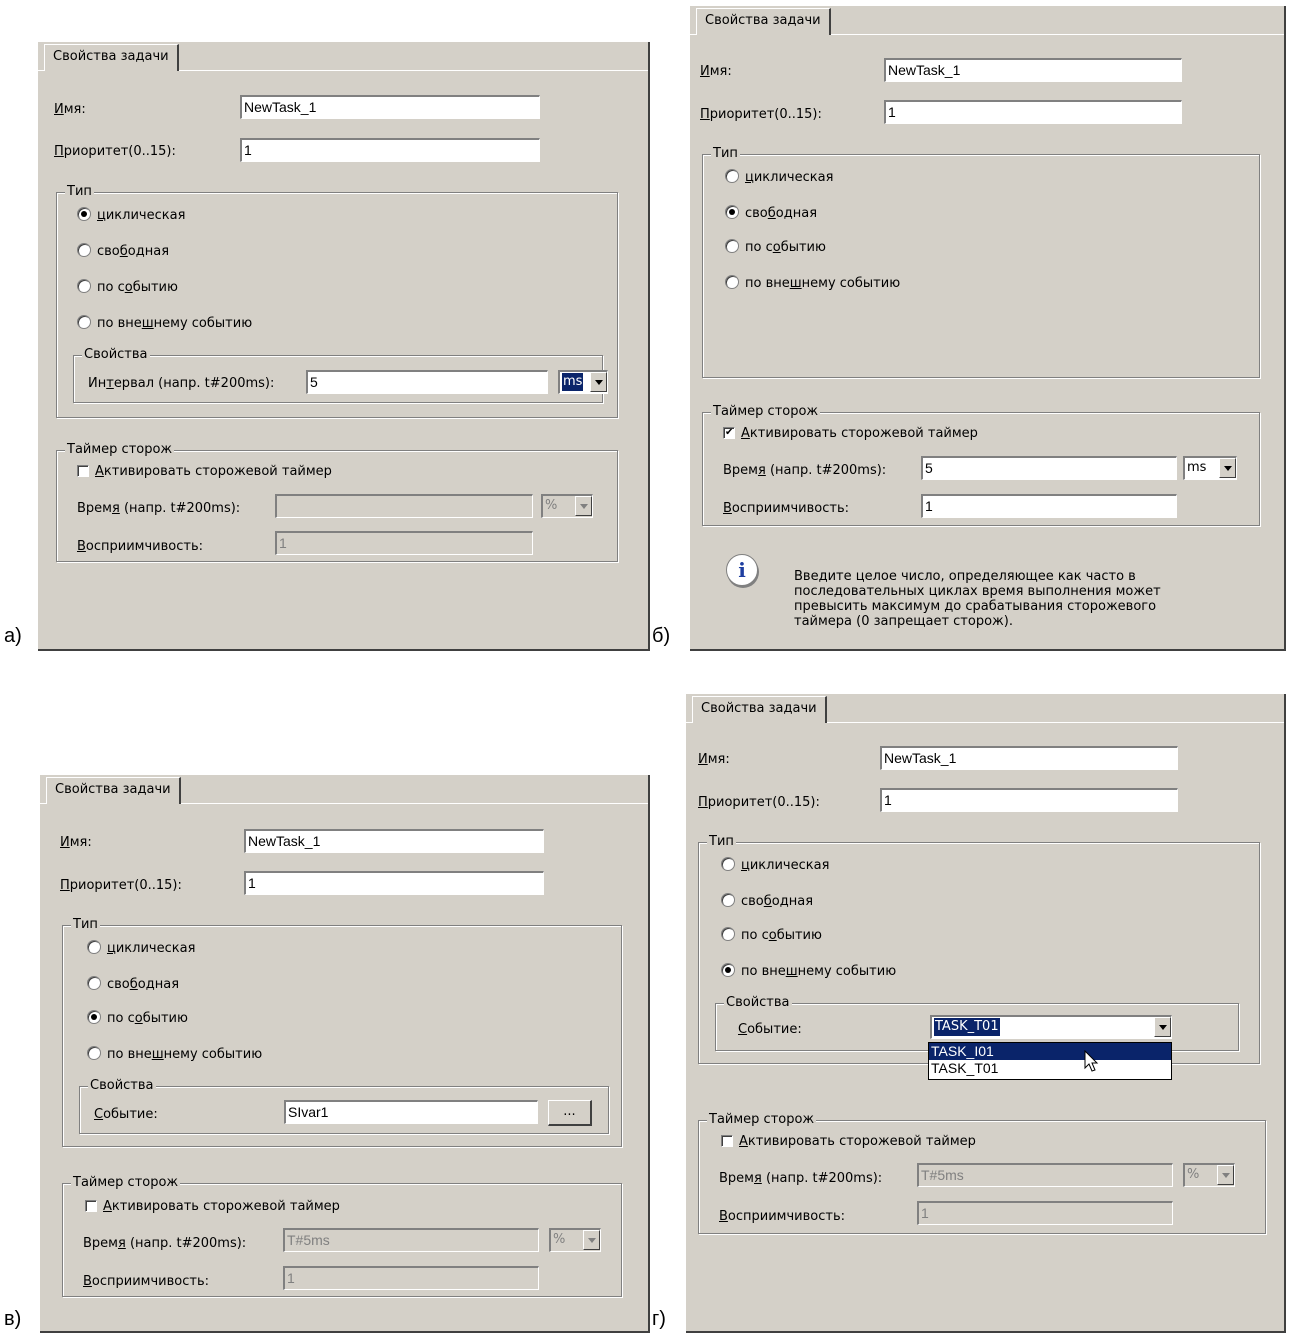 This screenshot has width=1292, height=1339. I want to click on time-field: 5, so click(1049, 468).